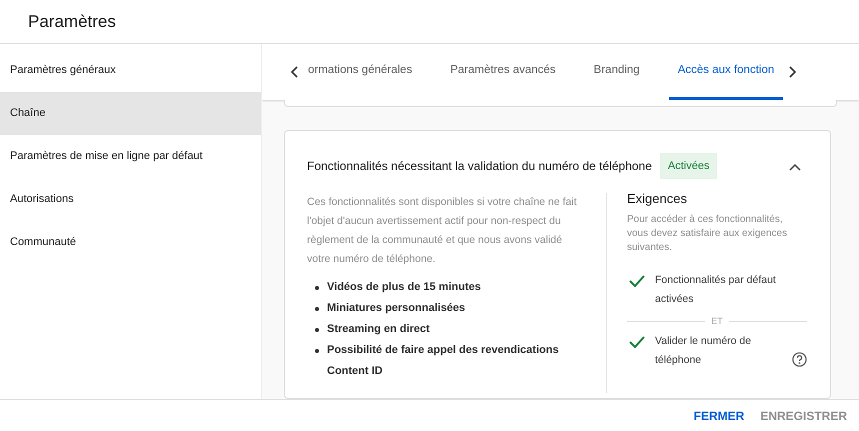 The image size is (859, 431). I want to click on sidebar-item: Paramètres généraux, so click(130, 70).